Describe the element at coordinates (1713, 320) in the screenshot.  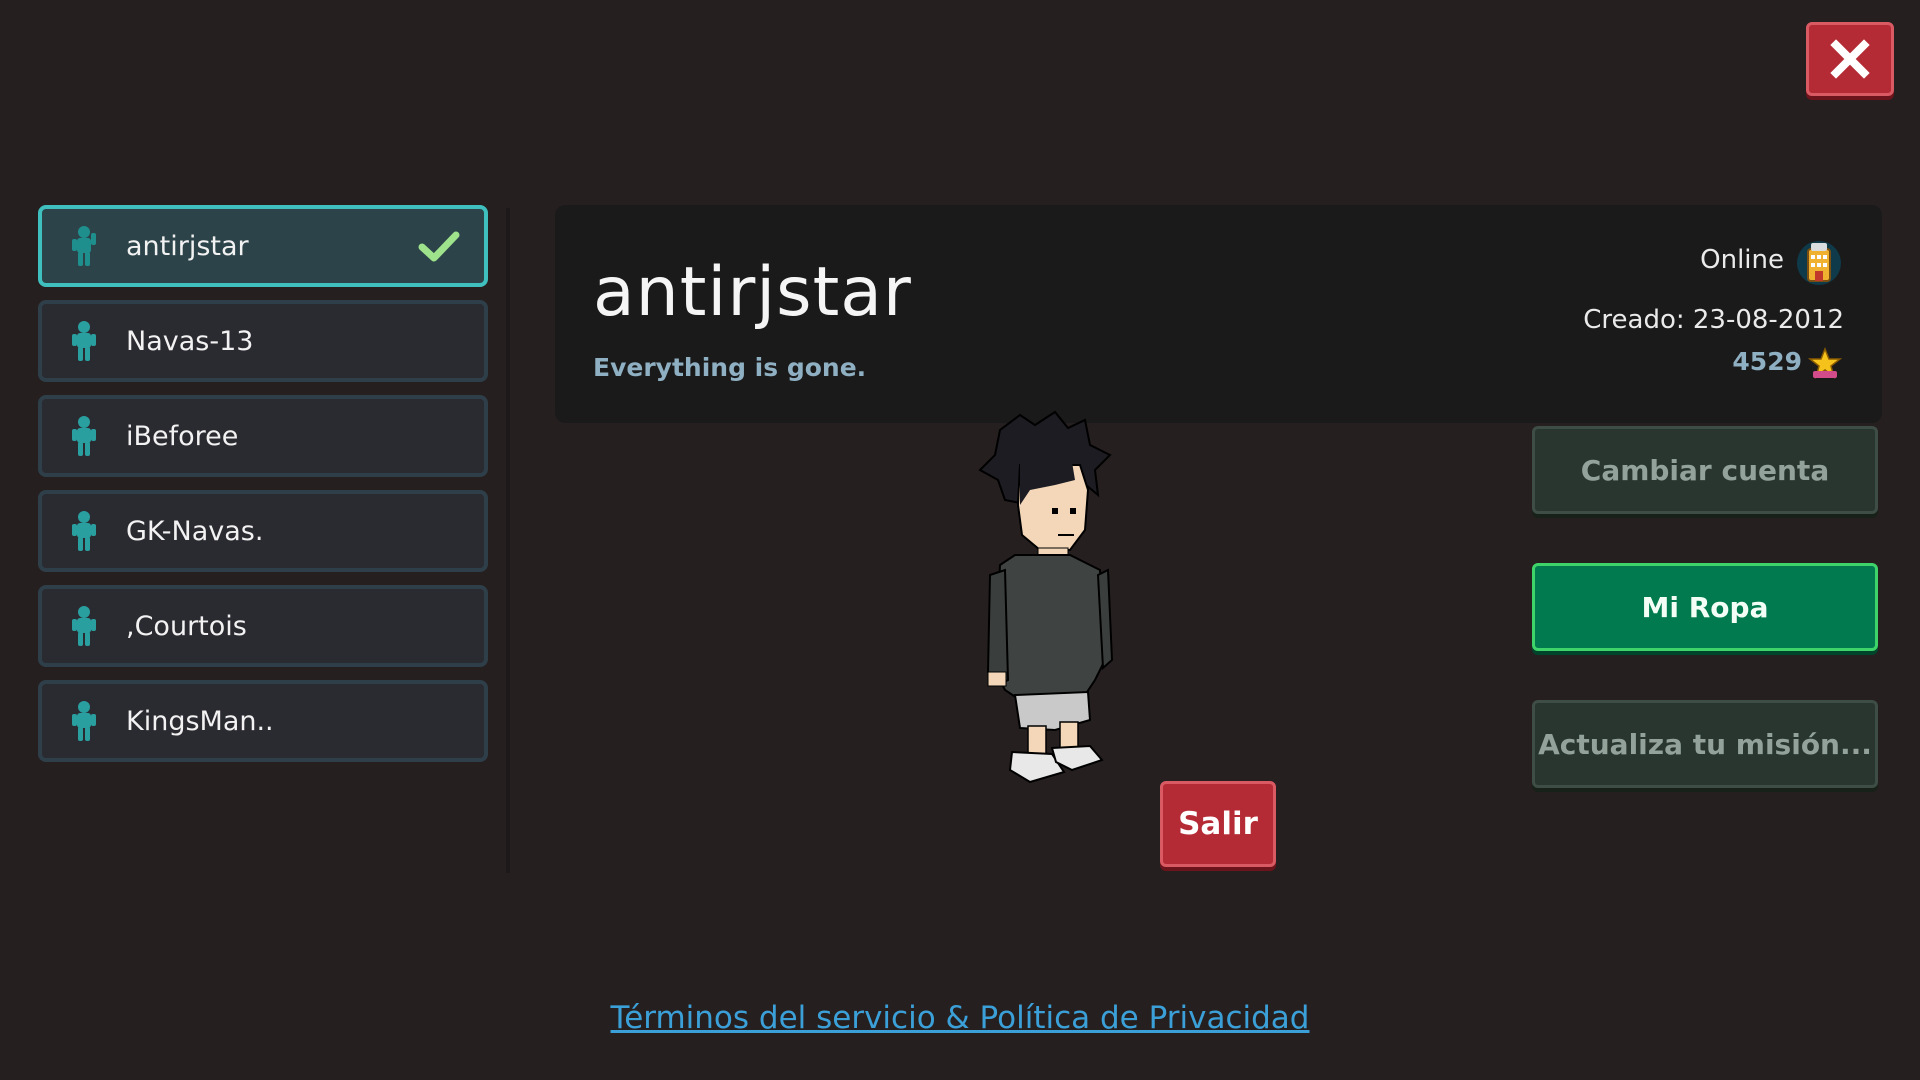
I see `created-date: Creado: 23-08-2012` at that location.